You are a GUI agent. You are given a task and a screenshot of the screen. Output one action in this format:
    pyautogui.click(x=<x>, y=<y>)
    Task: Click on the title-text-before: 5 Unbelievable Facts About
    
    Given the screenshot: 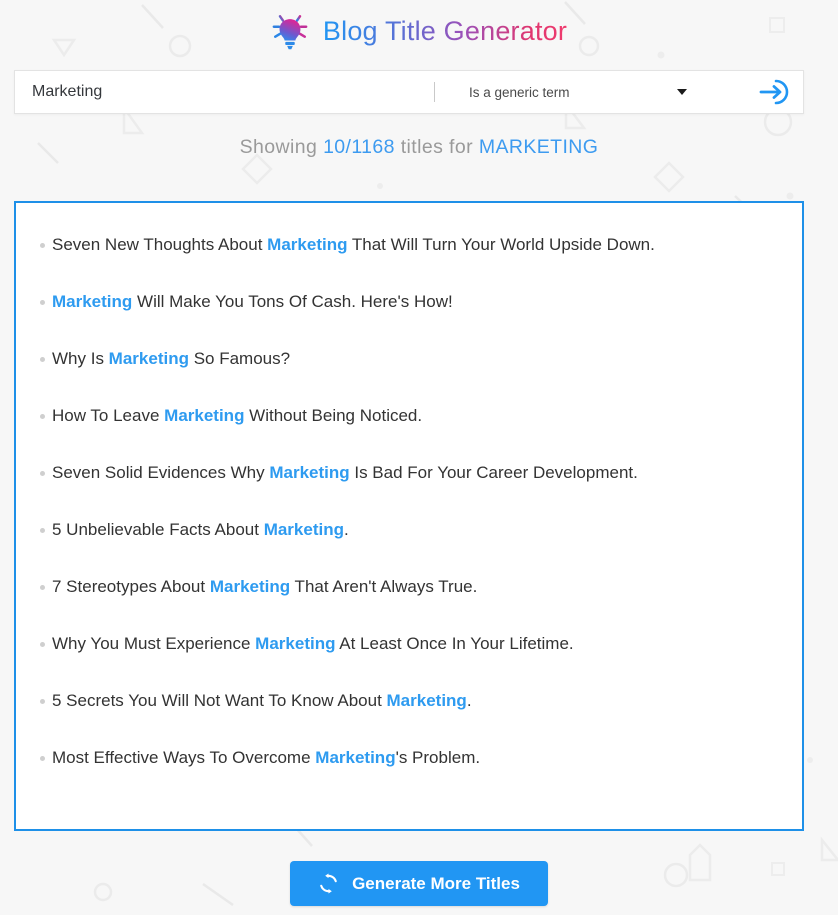 What is the action you would take?
    pyautogui.click(x=158, y=530)
    